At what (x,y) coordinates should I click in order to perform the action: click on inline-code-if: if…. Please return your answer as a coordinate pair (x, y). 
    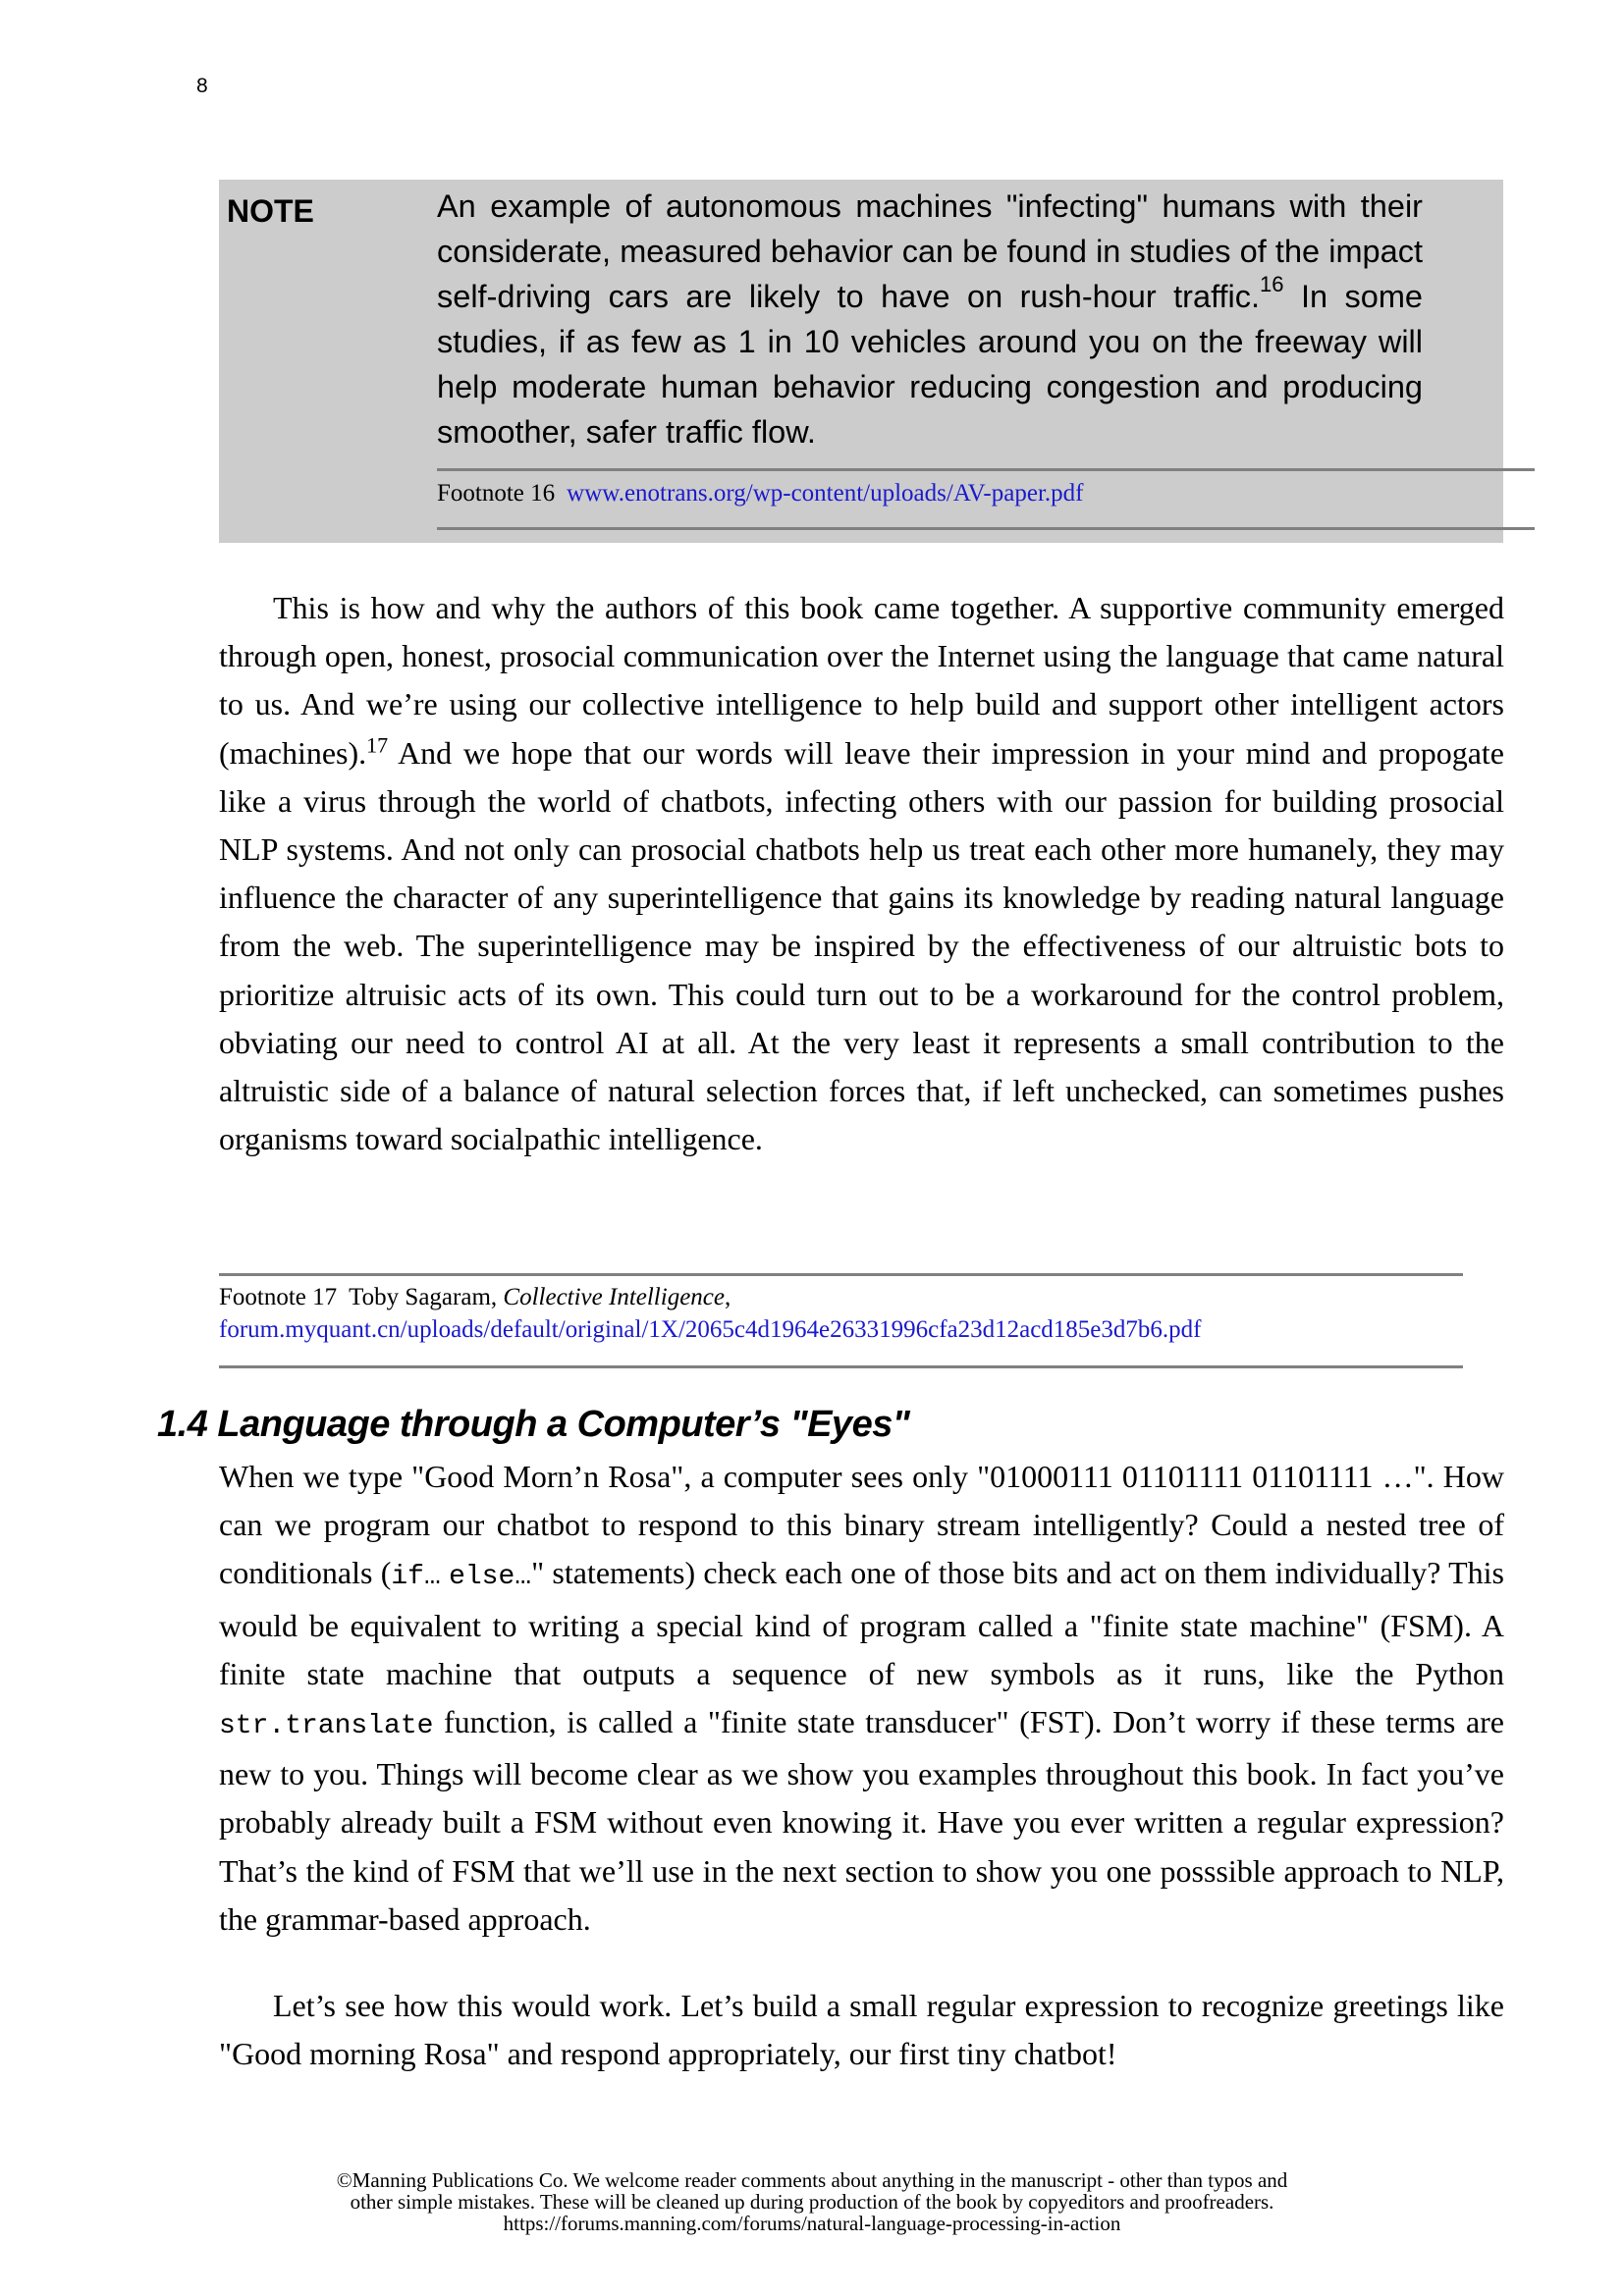
    Looking at the image, I should click on (416, 1578).